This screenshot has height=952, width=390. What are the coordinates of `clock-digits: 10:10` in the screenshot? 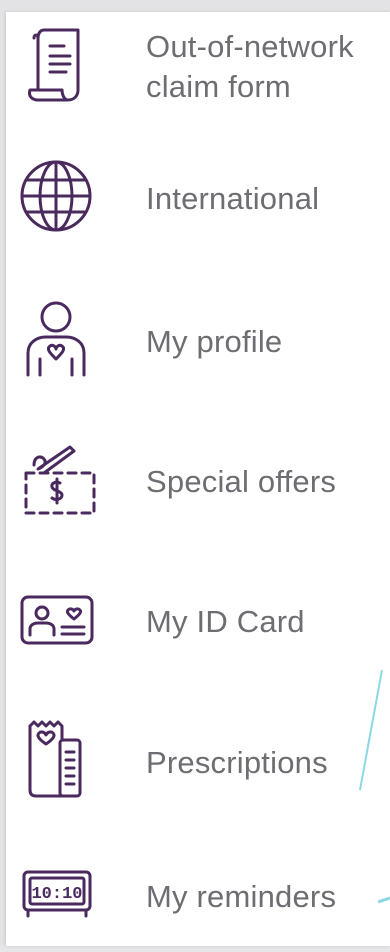 It's located at (56, 894).